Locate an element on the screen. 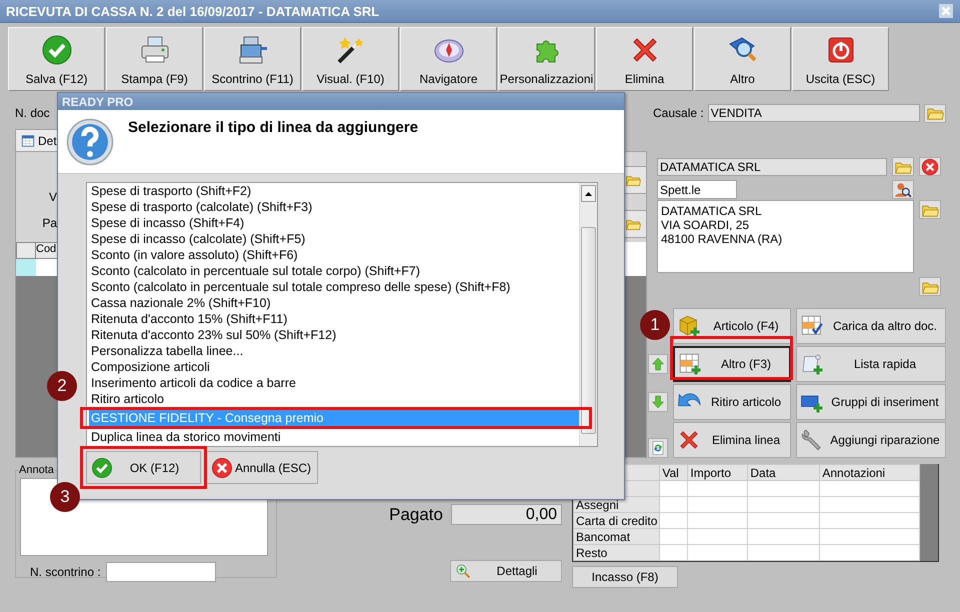 The width and height of the screenshot is (960, 612). field-label: Pa is located at coordinates (49, 223).